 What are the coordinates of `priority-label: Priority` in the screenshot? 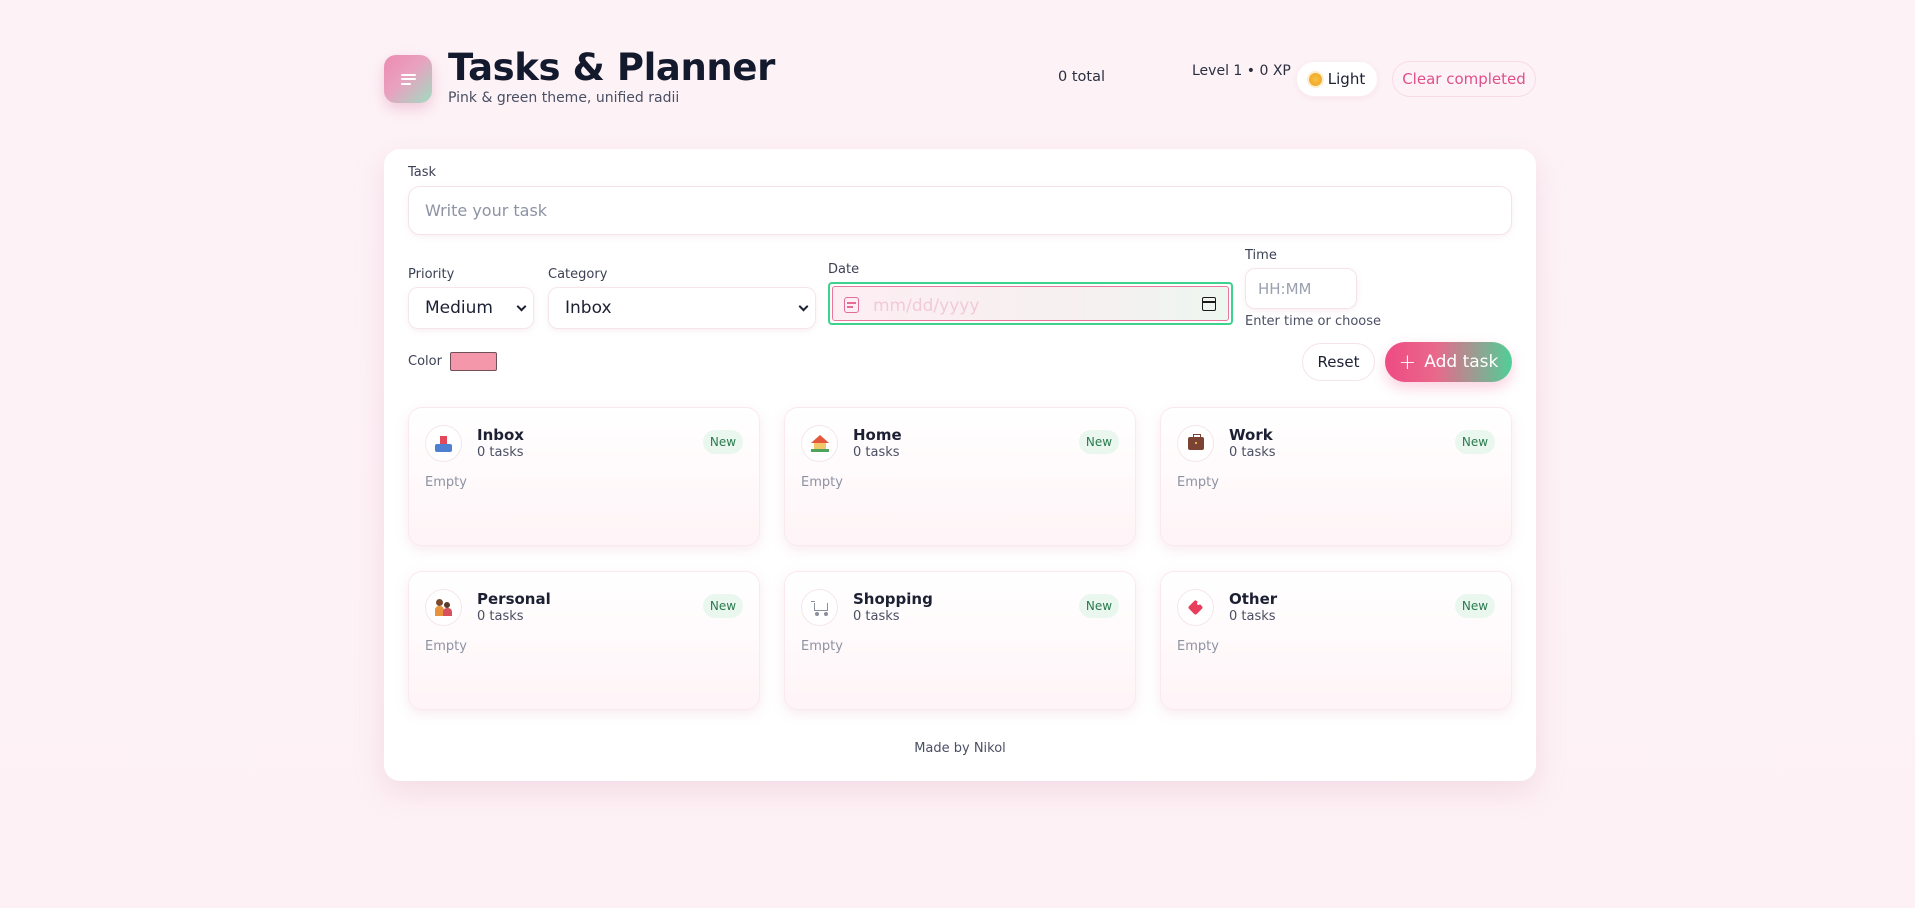 It's located at (431, 274).